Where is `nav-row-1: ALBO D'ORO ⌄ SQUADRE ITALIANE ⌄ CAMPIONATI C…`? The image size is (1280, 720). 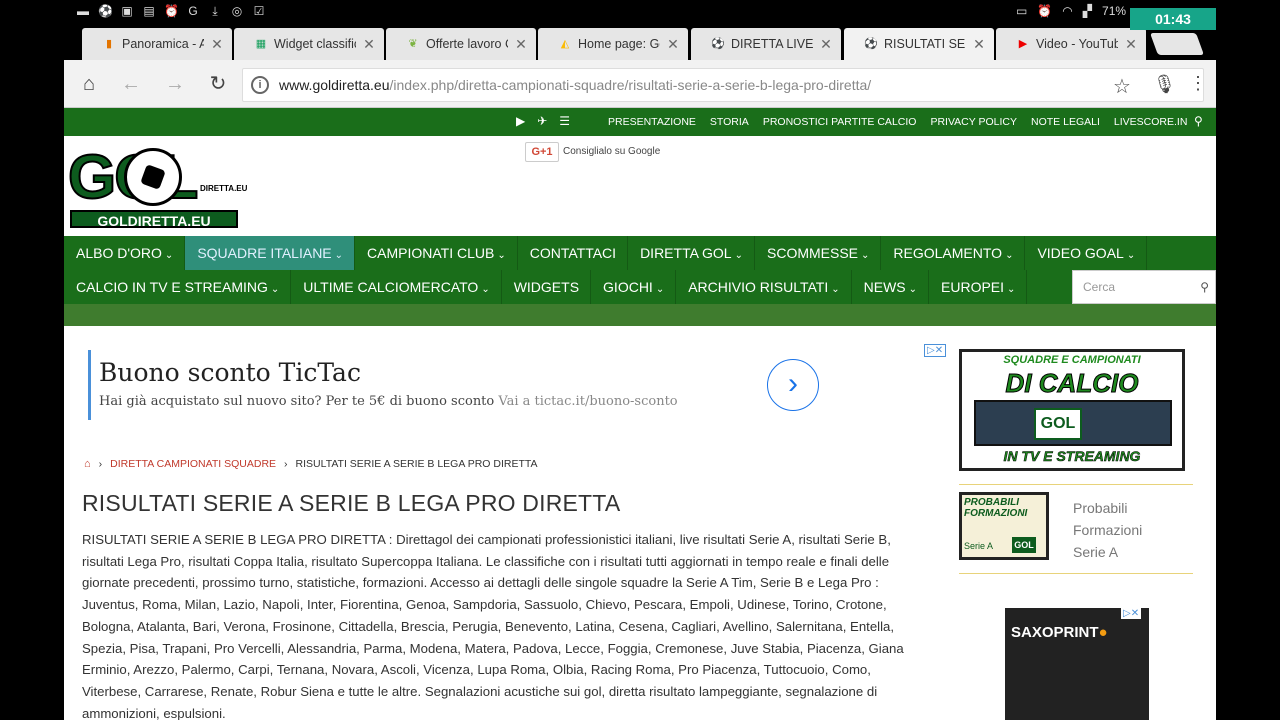 nav-row-1: ALBO D'ORO ⌄ SQUADRE ITALIANE ⌄ CAMPIONATI C… is located at coordinates (606, 253).